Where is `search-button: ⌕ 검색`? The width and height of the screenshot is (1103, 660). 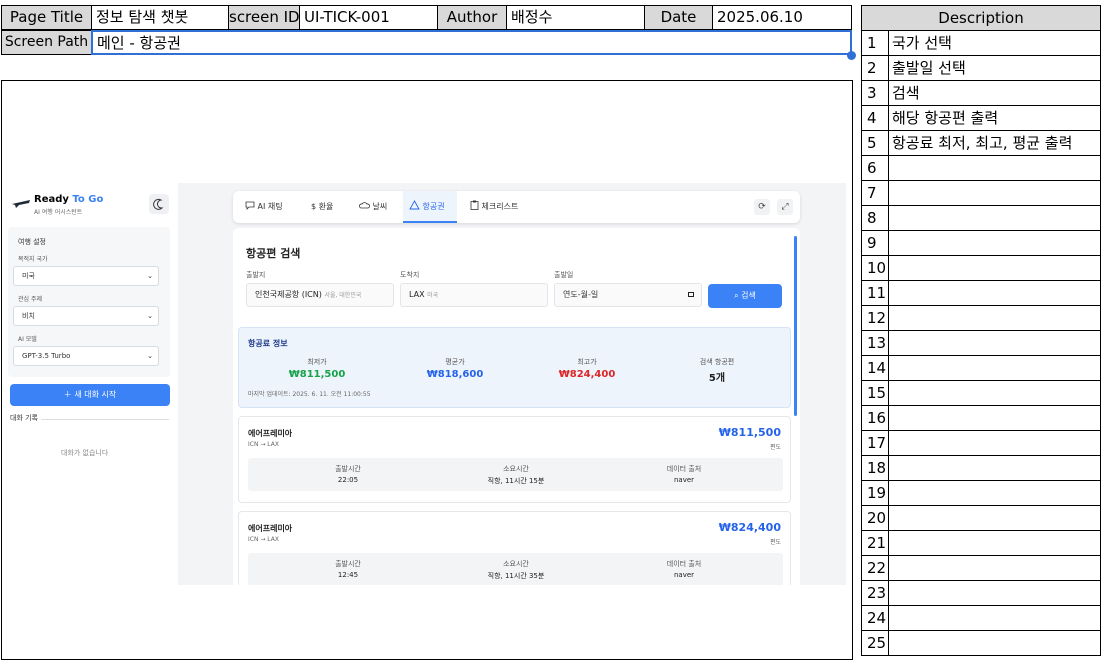 search-button: ⌕ 검색 is located at coordinates (745, 296).